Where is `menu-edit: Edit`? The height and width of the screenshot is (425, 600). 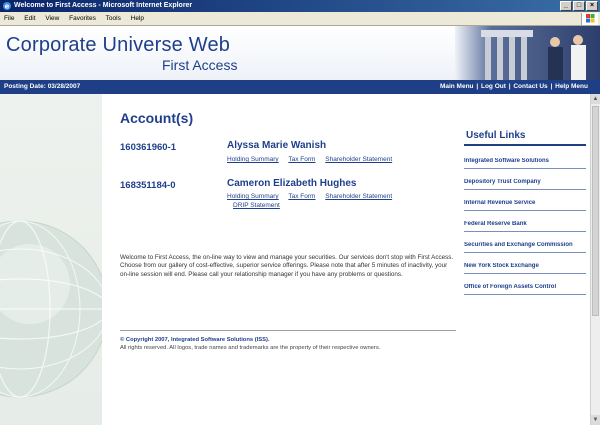 menu-edit: Edit is located at coordinates (29, 18).